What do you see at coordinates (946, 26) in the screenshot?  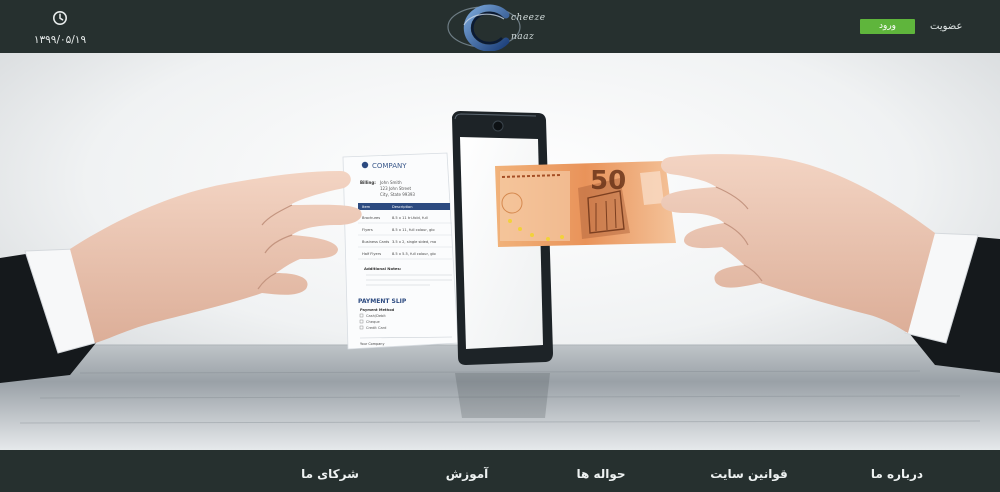 I see `signup-link: عضویت` at bounding box center [946, 26].